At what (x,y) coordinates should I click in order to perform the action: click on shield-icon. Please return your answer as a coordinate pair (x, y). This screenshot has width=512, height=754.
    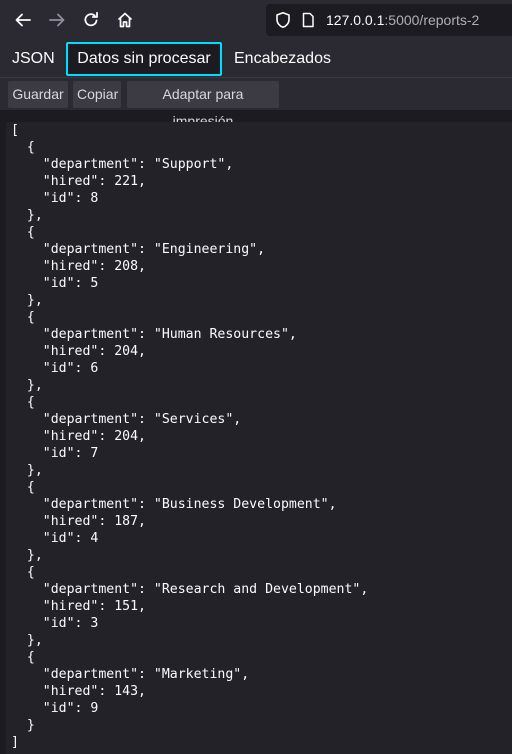
    Looking at the image, I should click on (283, 20).